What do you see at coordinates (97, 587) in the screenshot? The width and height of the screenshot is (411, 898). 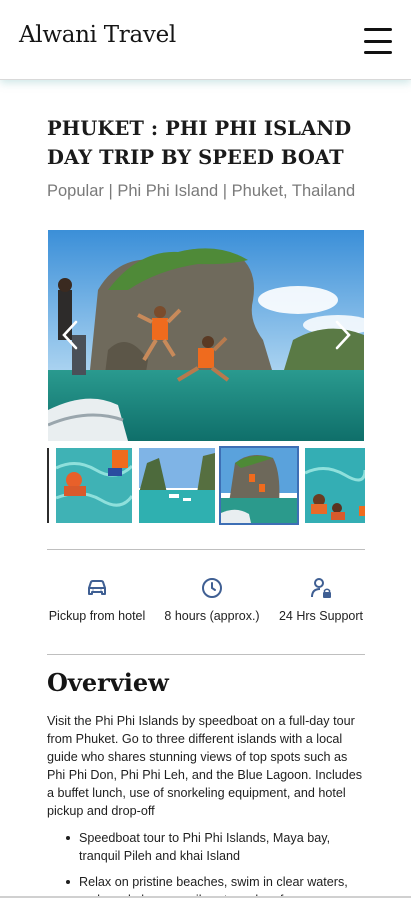 I see `car-icon` at bounding box center [97, 587].